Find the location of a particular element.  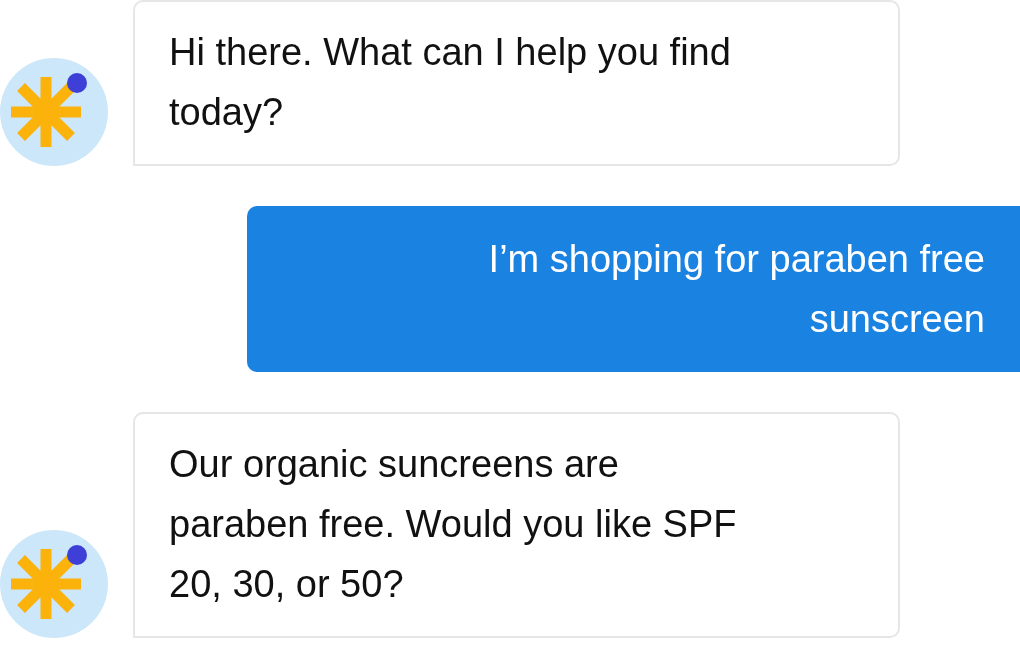

message-text: I’m shopping for paraben free sunscreen is located at coordinates (736, 289).